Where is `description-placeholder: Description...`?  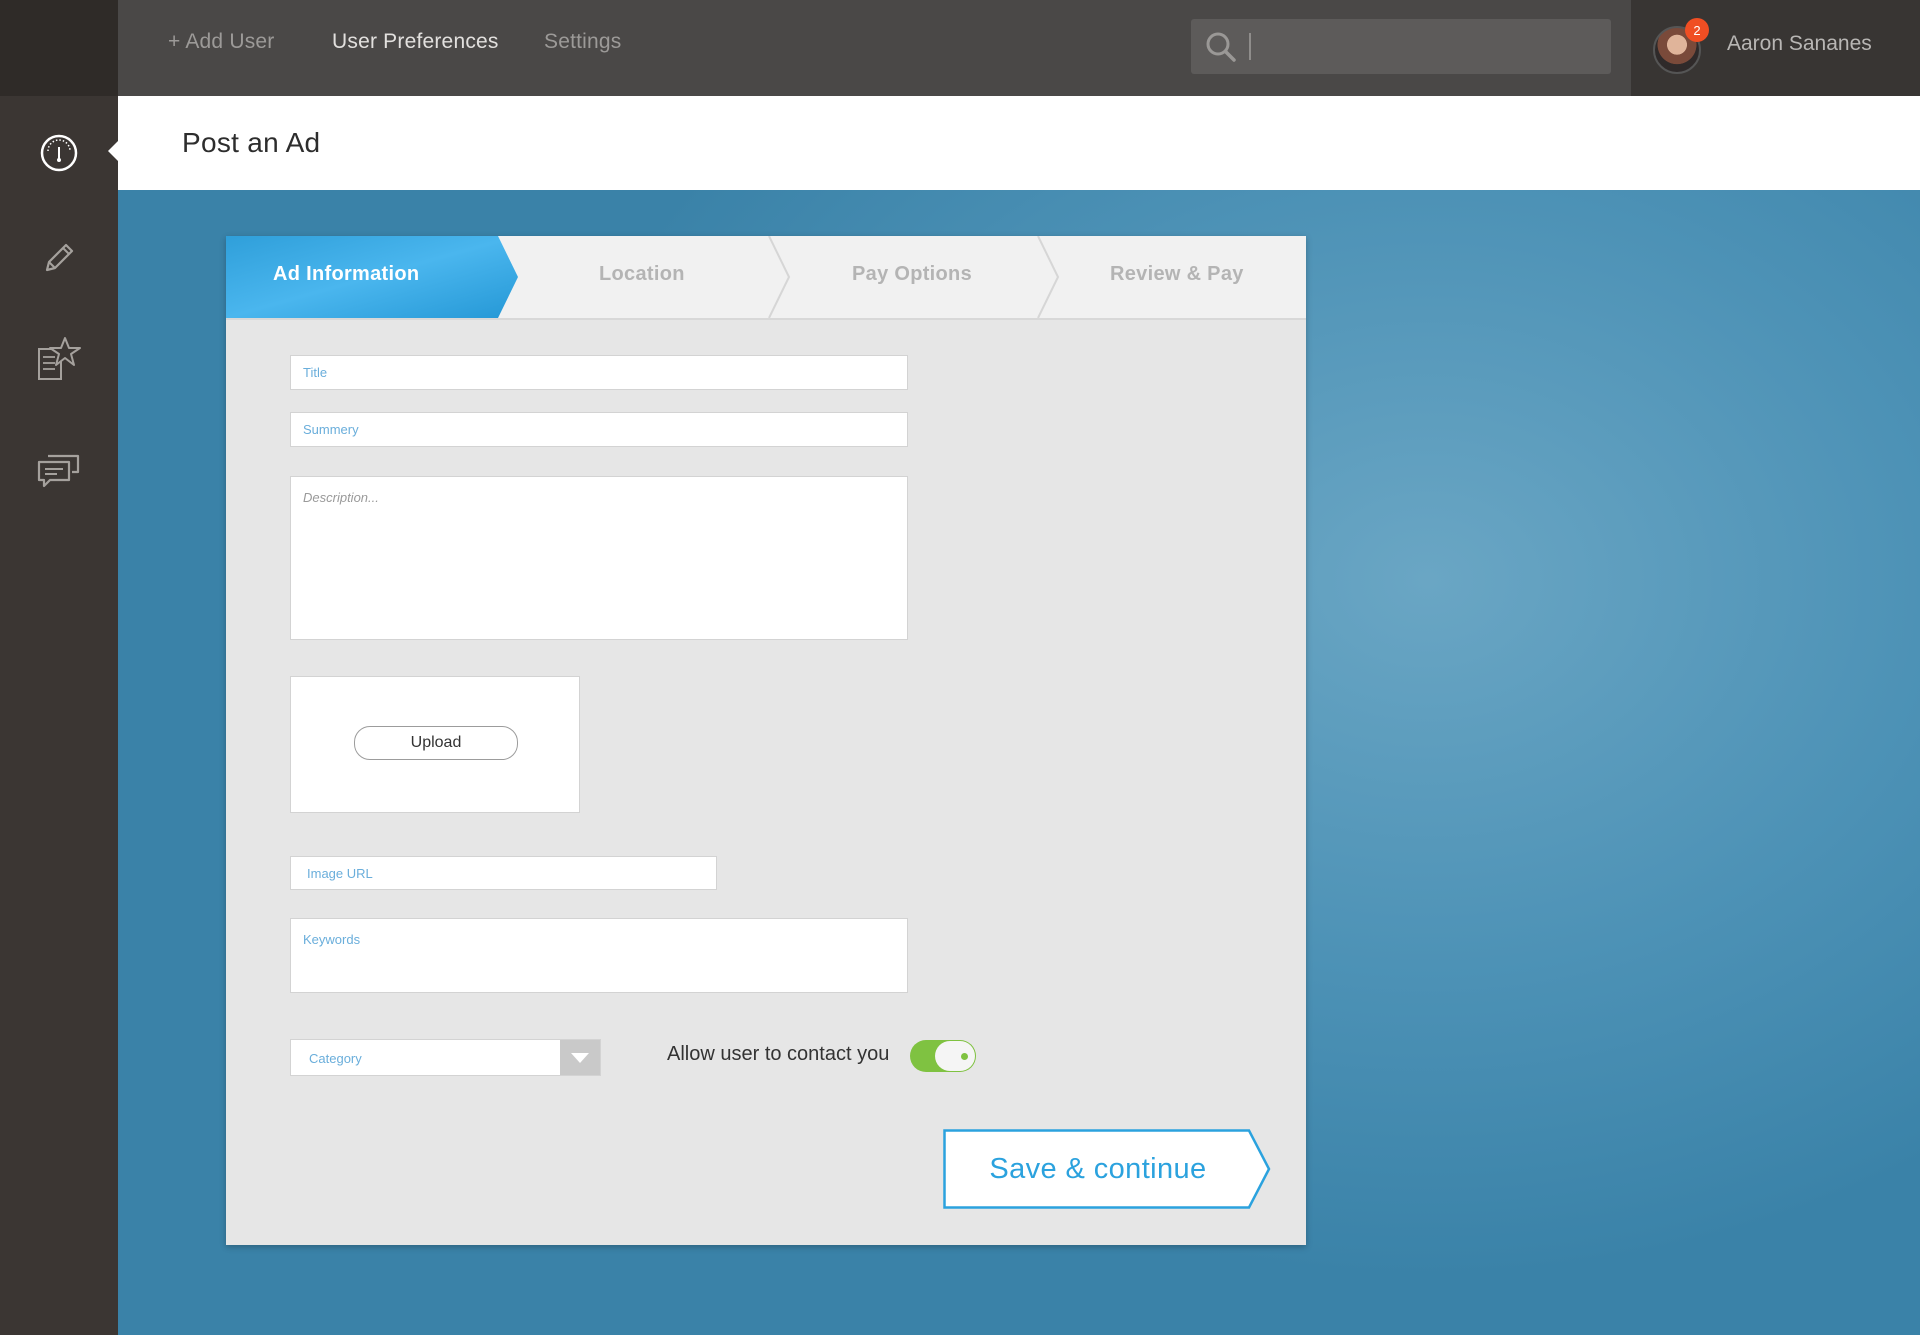
description-placeholder: Description... is located at coordinates (341, 497).